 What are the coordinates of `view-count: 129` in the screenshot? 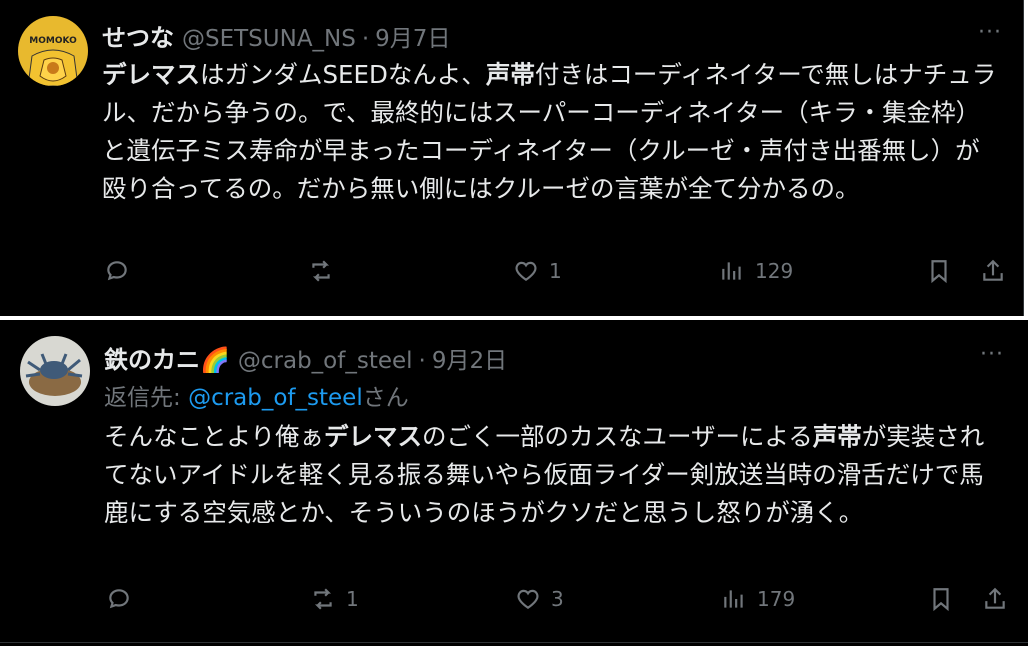 It's located at (774, 271).